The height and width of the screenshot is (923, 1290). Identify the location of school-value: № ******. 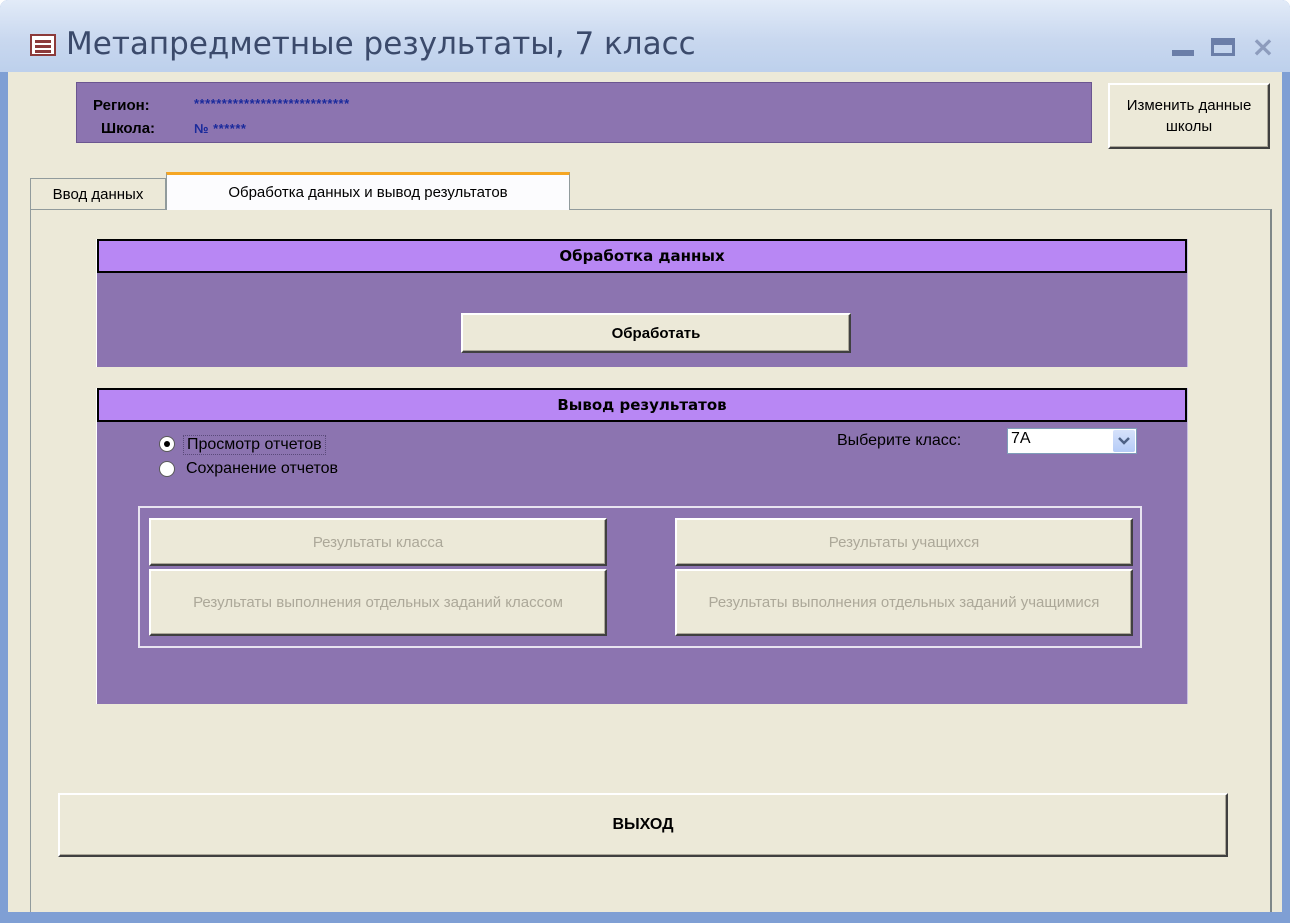
(220, 128).